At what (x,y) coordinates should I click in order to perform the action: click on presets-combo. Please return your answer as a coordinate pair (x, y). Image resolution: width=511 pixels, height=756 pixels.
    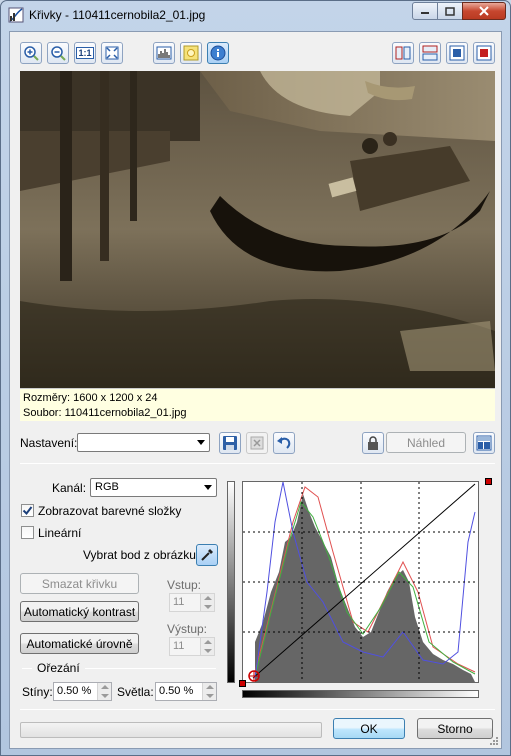
    Looking at the image, I should click on (143, 442).